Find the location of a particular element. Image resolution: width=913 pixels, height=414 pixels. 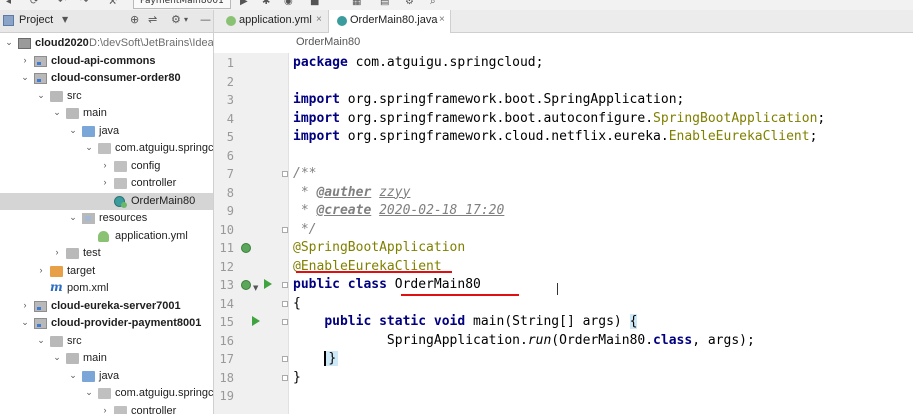

run-icon: ▶ is located at coordinates (244, 3).